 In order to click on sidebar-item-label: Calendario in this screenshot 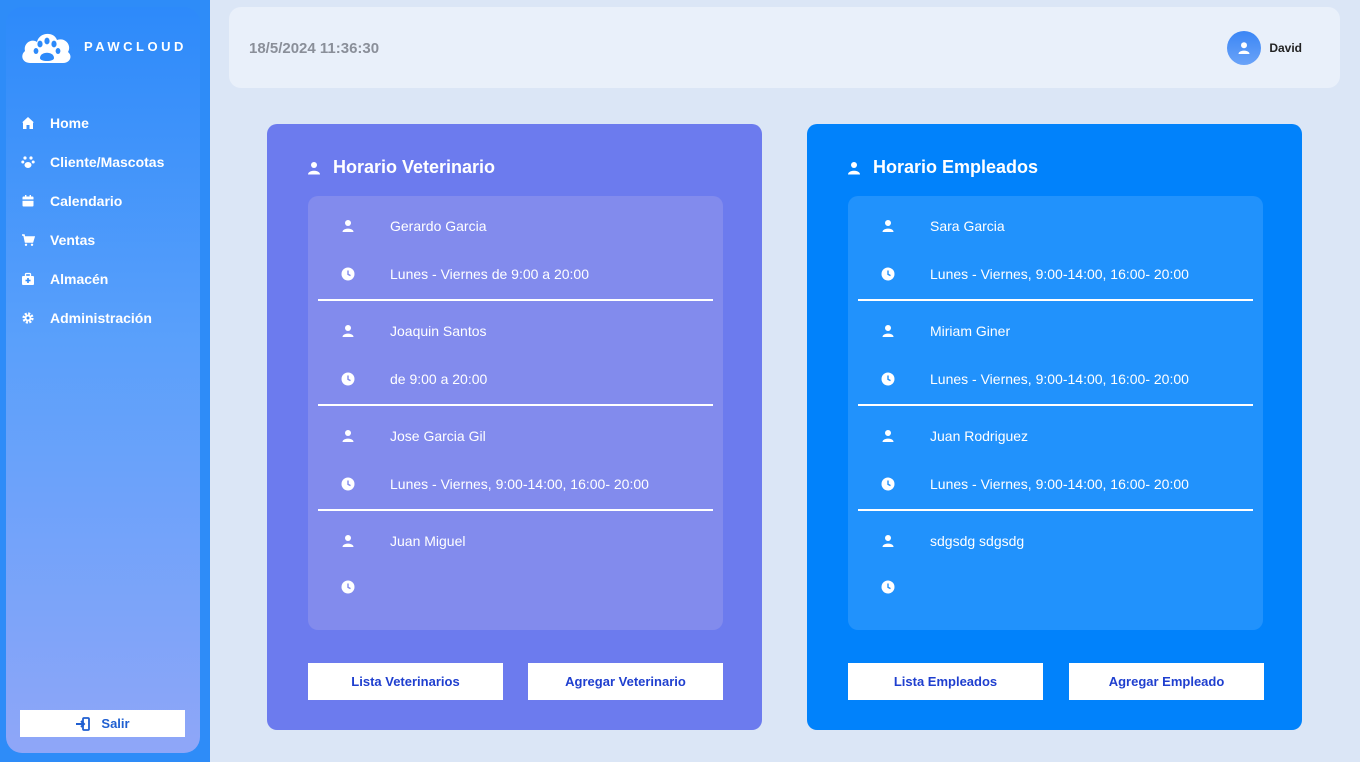, I will do `click(86, 200)`.